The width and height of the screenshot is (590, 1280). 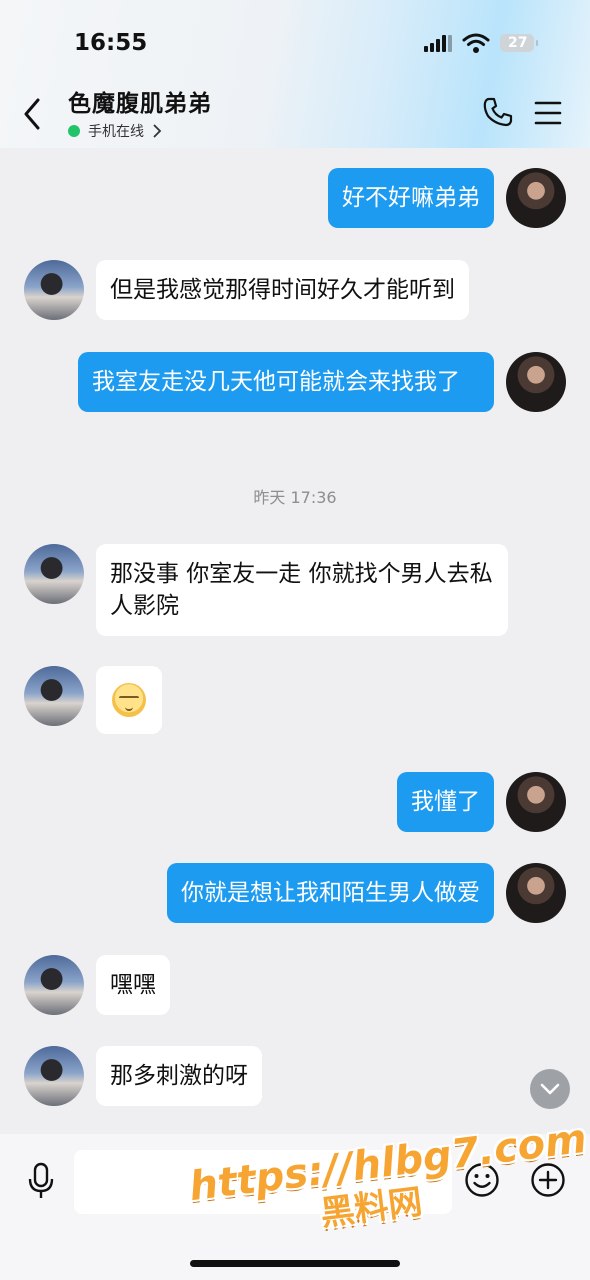 I want to click on status-time: 16:55, so click(x=111, y=43).